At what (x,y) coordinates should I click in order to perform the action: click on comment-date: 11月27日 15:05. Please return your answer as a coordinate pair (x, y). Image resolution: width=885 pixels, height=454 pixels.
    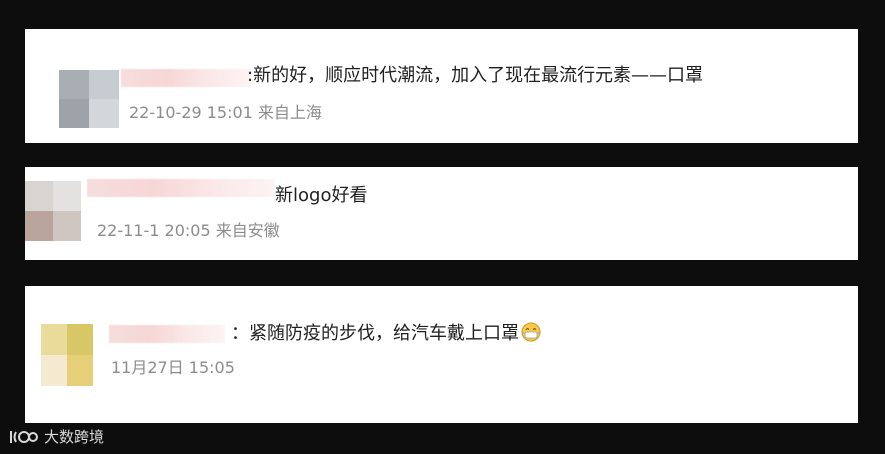
    Looking at the image, I should click on (173, 367).